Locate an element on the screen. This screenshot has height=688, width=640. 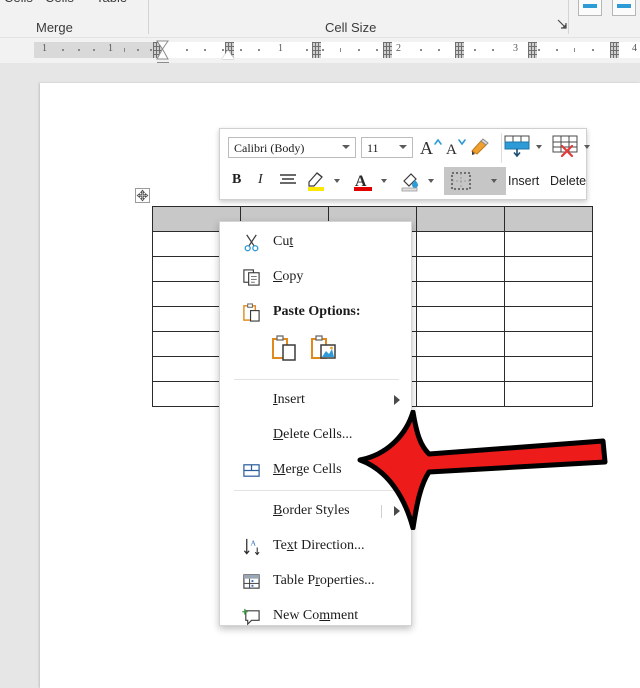
italic-button: I is located at coordinates (260, 180).